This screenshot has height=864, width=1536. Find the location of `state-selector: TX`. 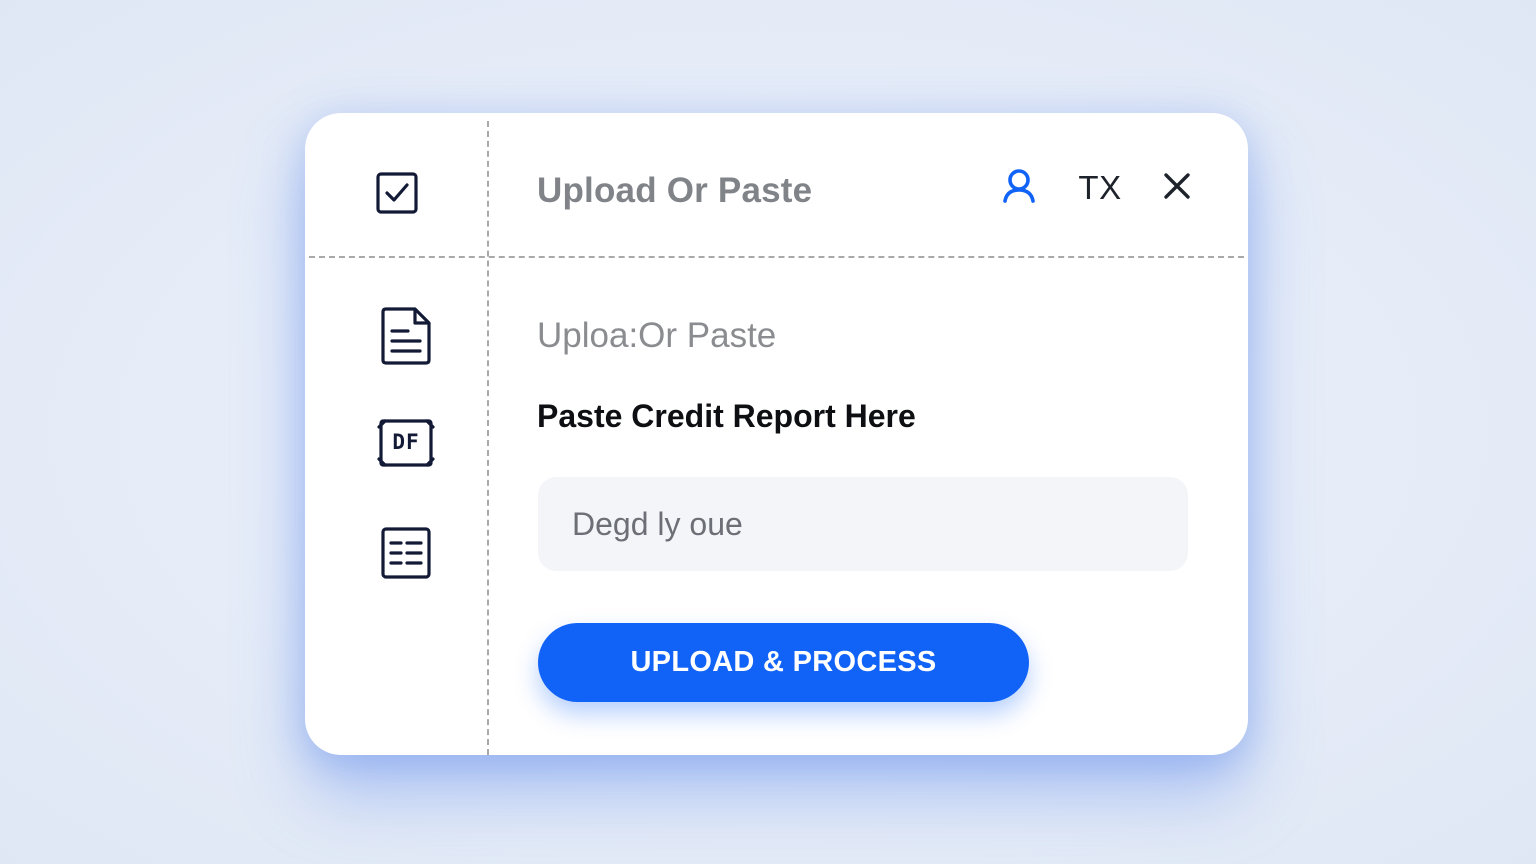

state-selector: TX is located at coordinates (1100, 188).